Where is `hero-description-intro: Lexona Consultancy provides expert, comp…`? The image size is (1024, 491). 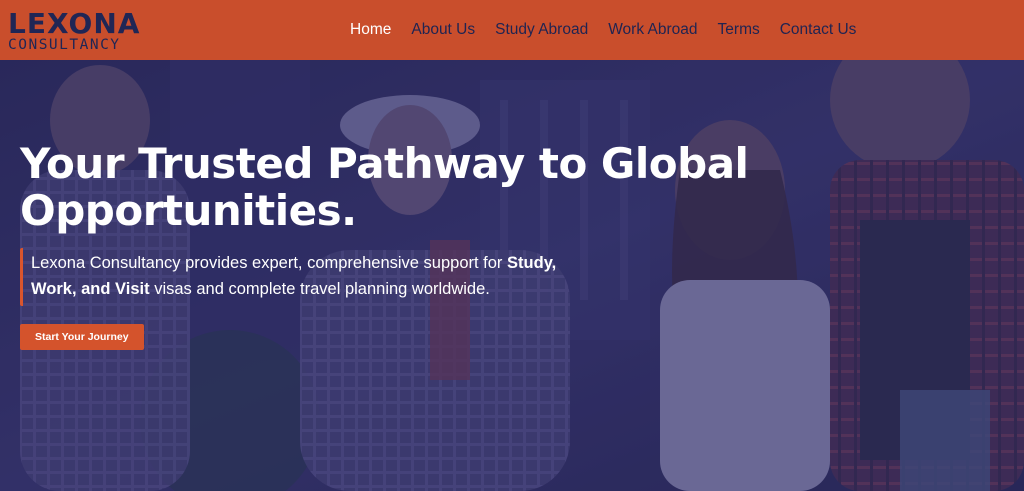
hero-description-intro: Lexona Consultancy provides expert, comp… is located at coordinates (267, 263).